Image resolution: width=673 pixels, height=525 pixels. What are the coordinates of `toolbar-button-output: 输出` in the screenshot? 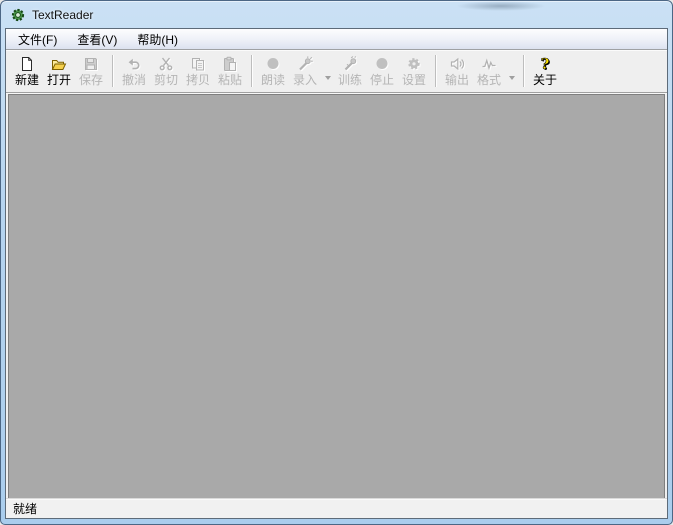 It's located at (457, 71).